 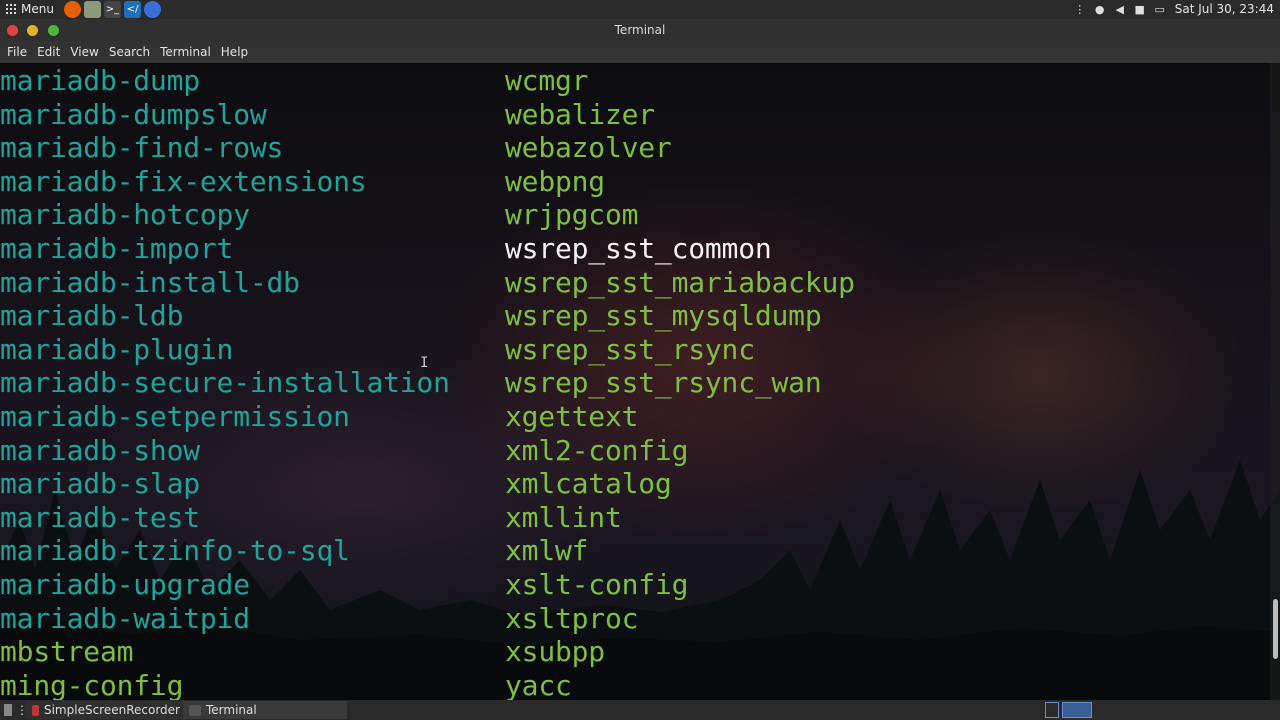 I want to click on menu-search: Search, so click(x=129, y=52).